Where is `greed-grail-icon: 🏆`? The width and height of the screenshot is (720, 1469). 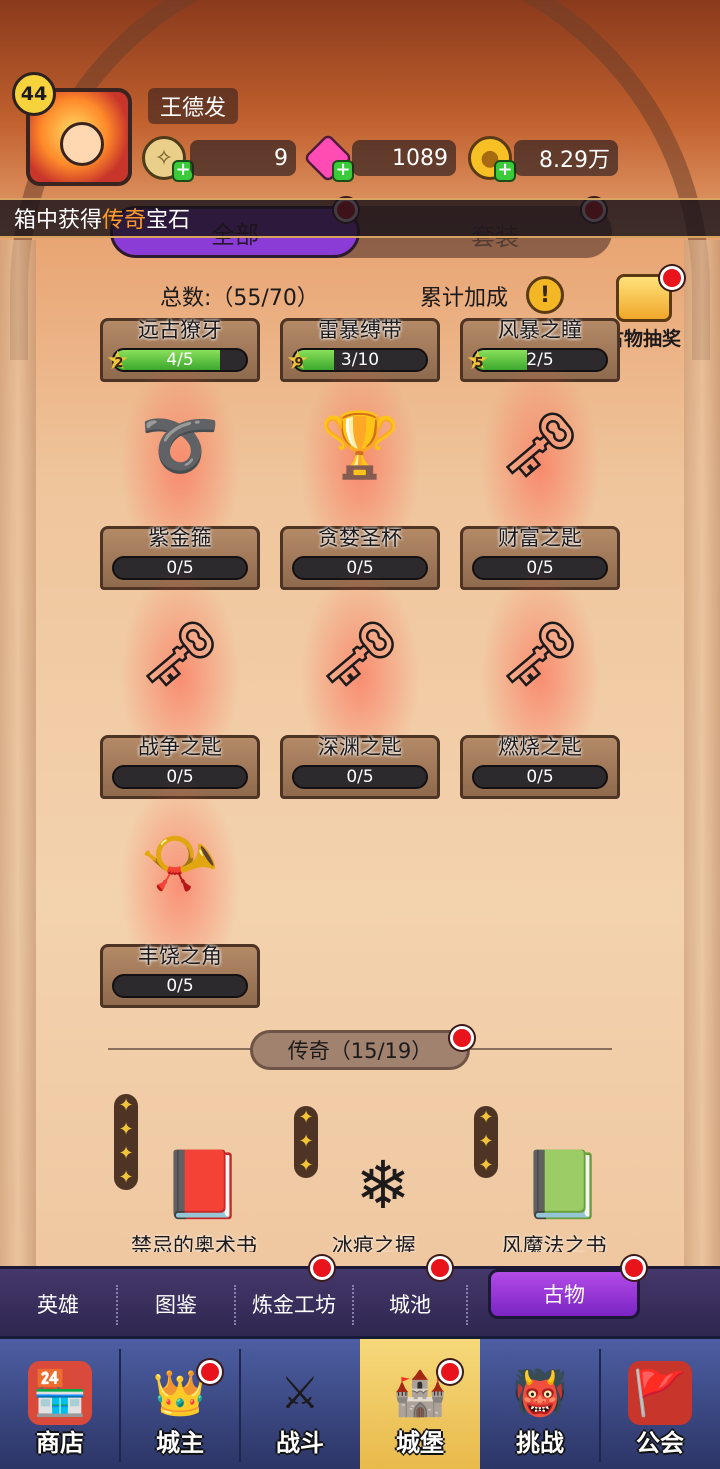
greed-grail-icon: 🏆 is located at coordinates (360, 445).